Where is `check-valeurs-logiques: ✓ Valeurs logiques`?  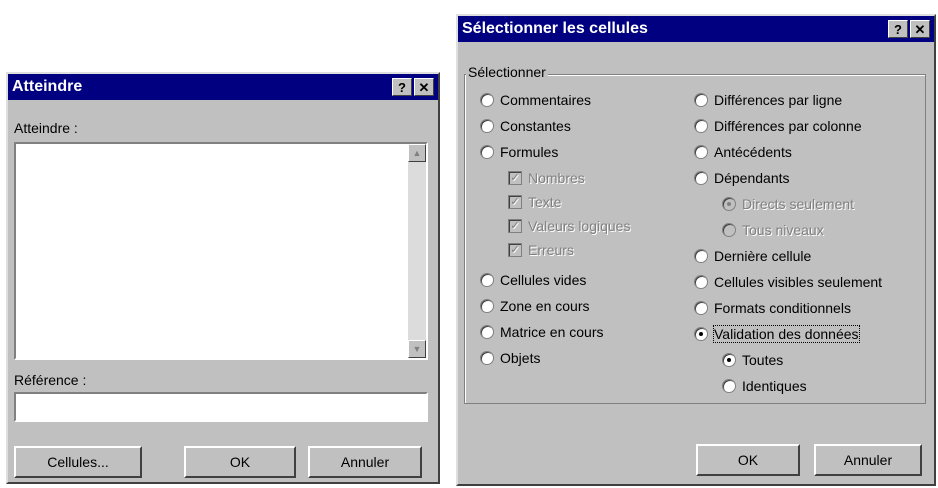 check-valeurs-logiques: ✓ Valeurs logiques is located at coordinates (569, 226).